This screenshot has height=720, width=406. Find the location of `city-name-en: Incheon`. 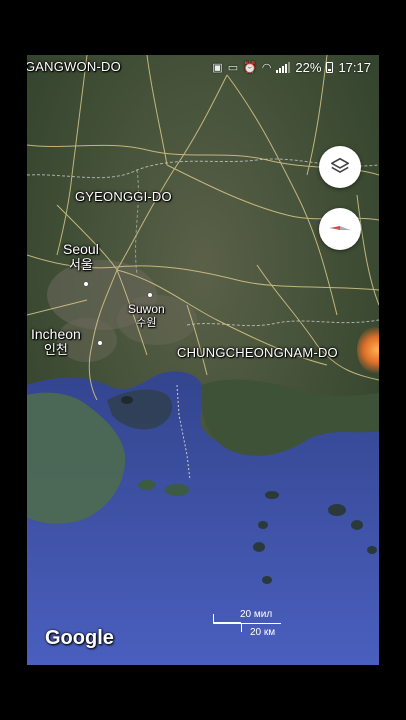

city-name-en: Incheon is located at coordinates (56, 334).